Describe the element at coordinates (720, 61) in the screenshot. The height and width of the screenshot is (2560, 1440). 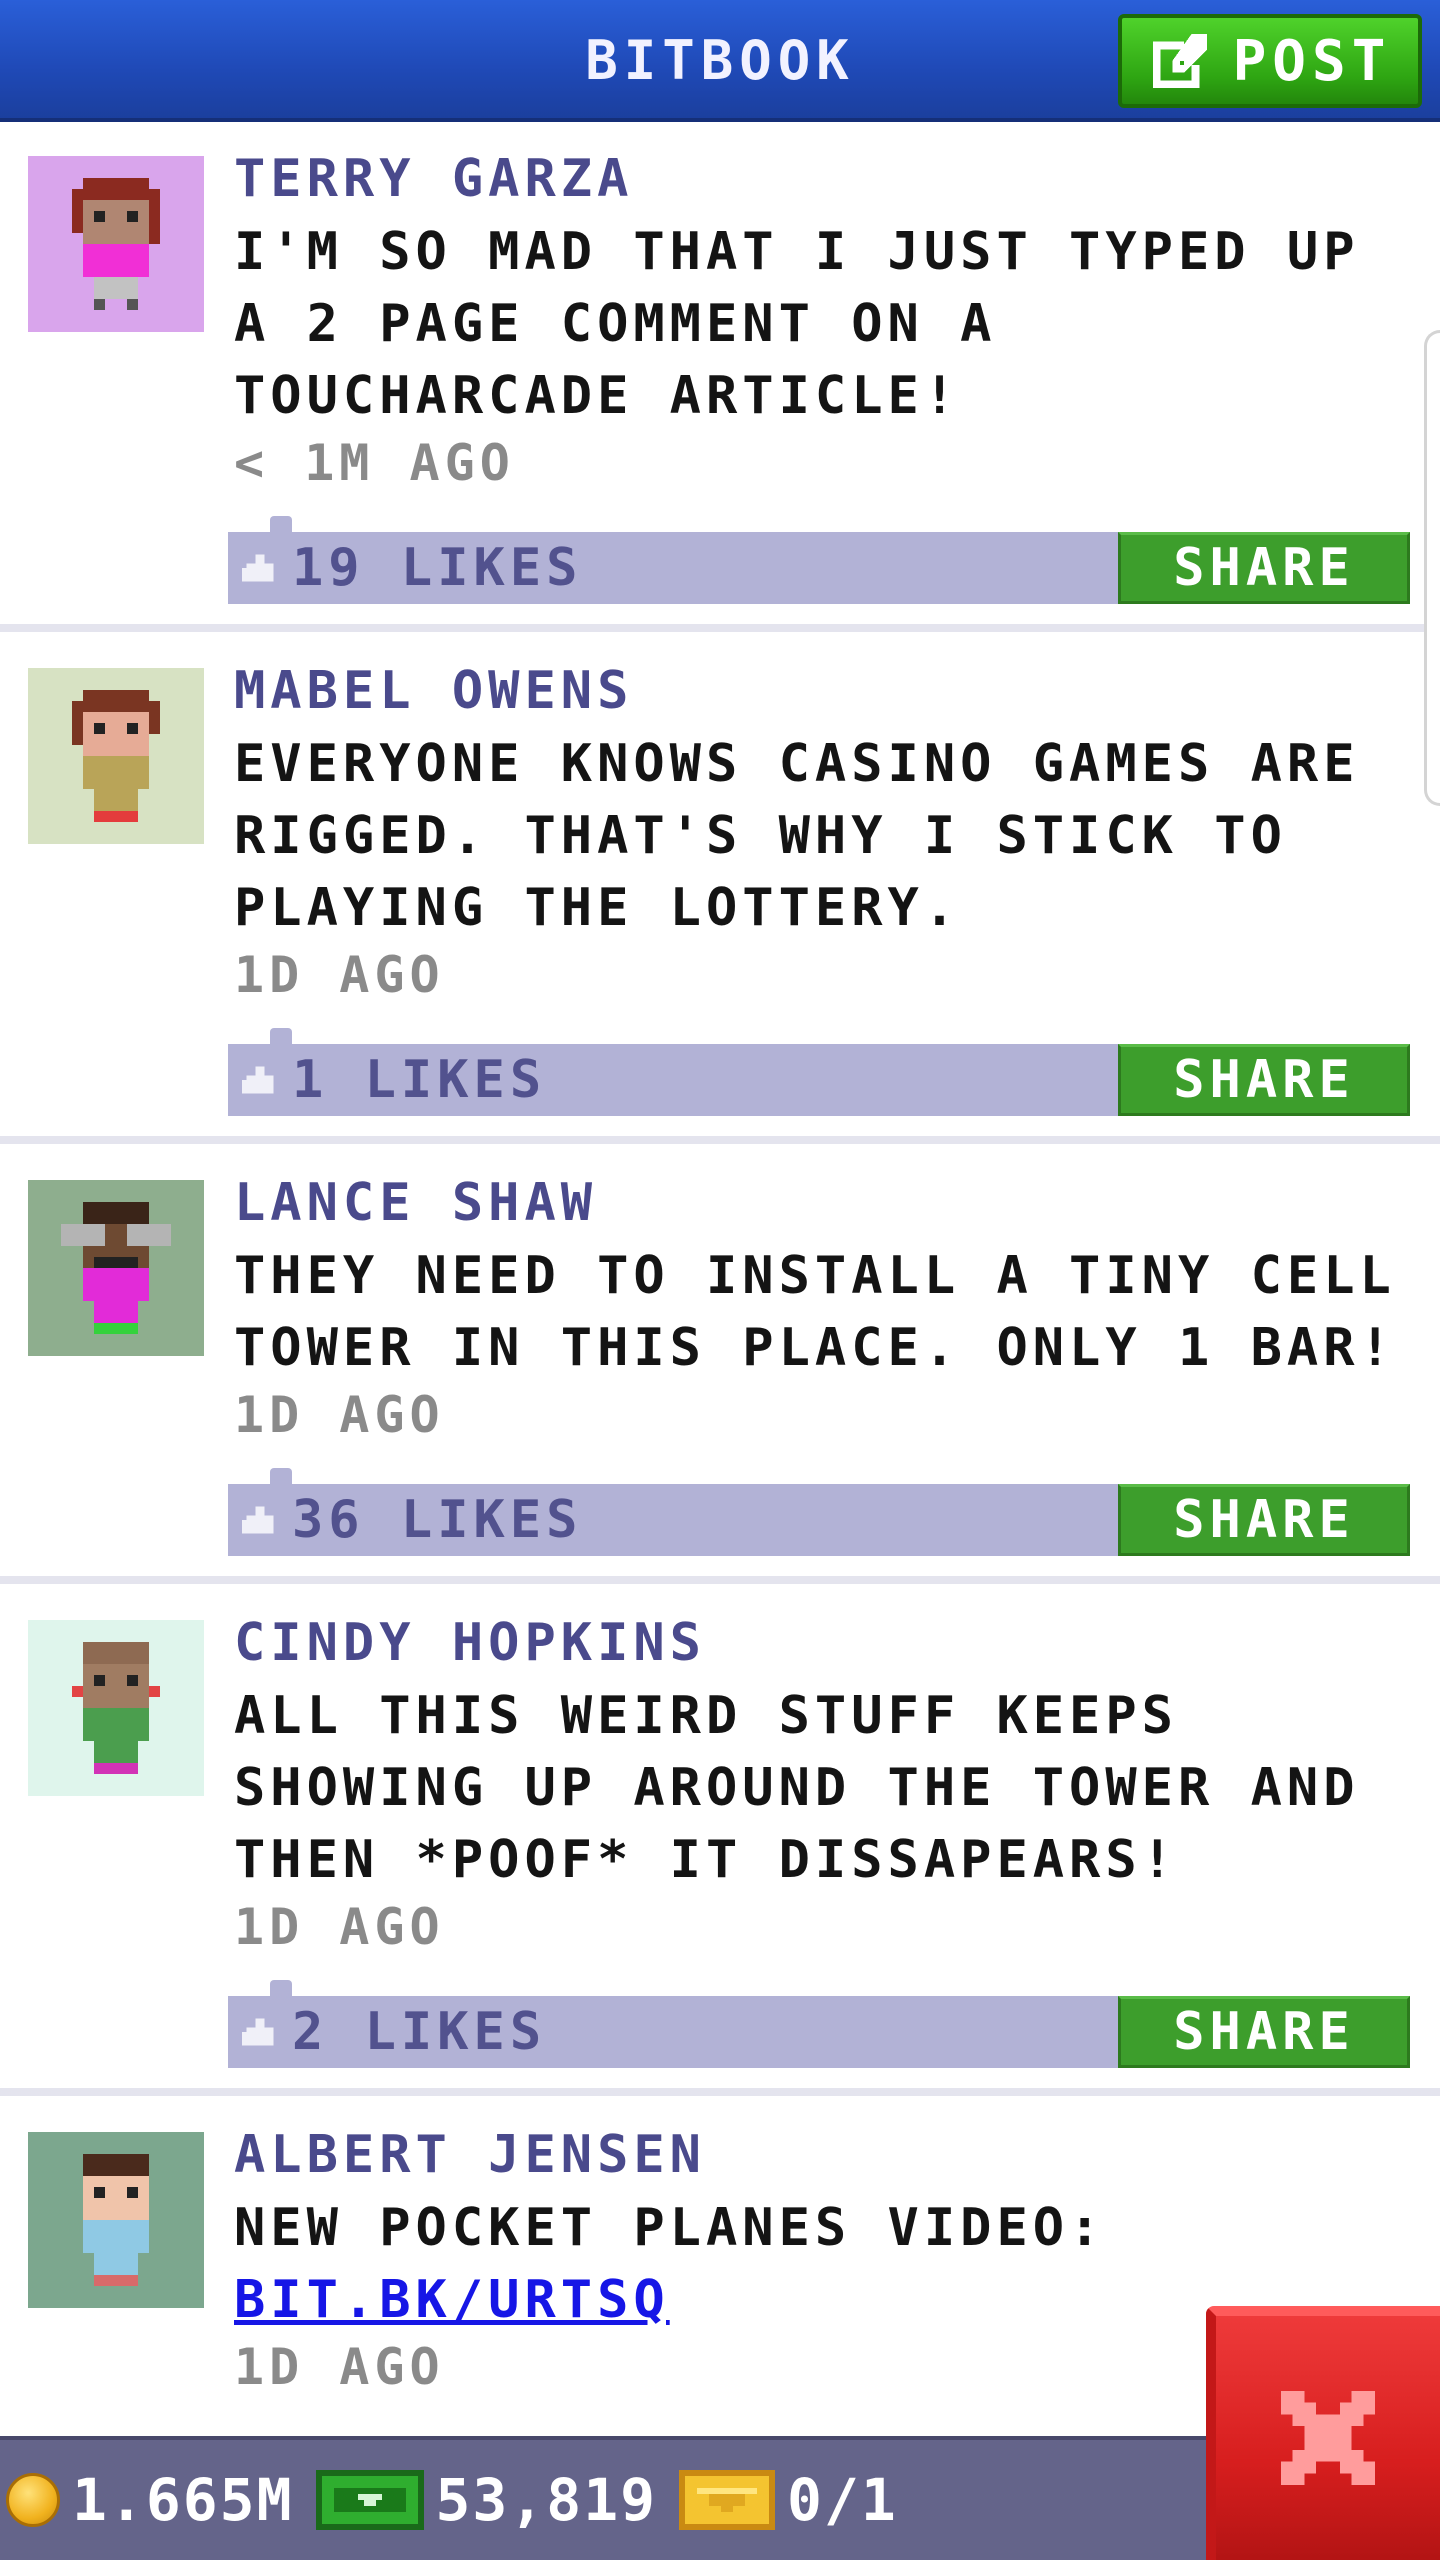
I see `top-bar: BITBOOK POST` at that location.